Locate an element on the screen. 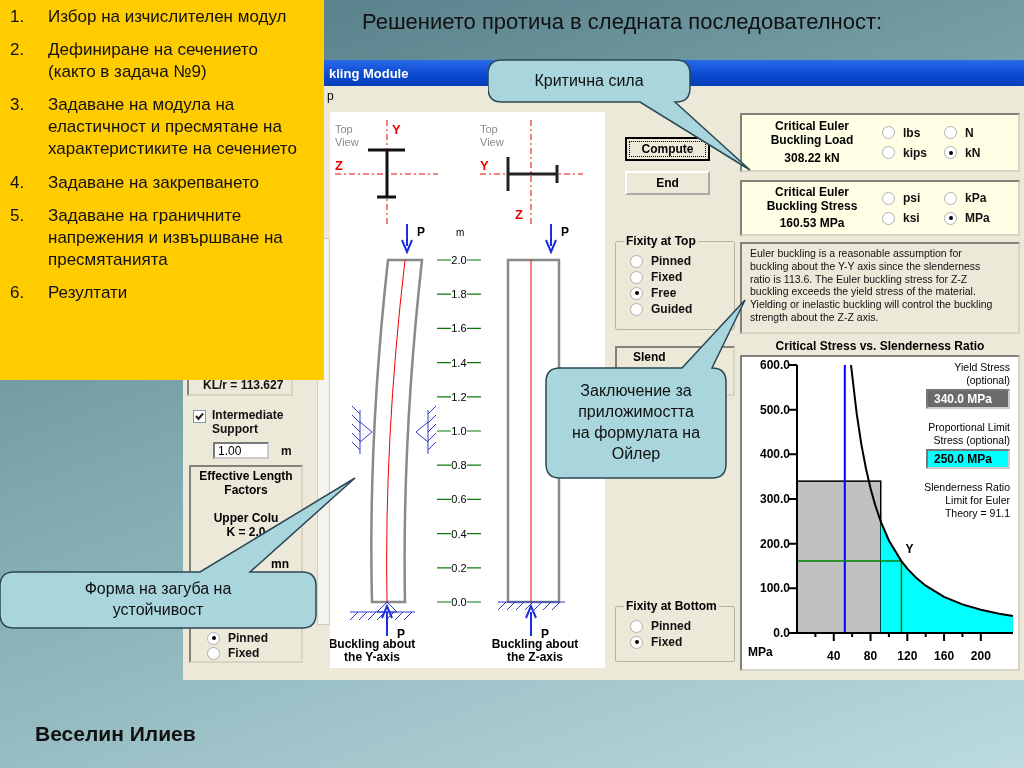 The image size is (1024, 768). axis-tick-label: 400.0 is located at coordinates (774, 454).